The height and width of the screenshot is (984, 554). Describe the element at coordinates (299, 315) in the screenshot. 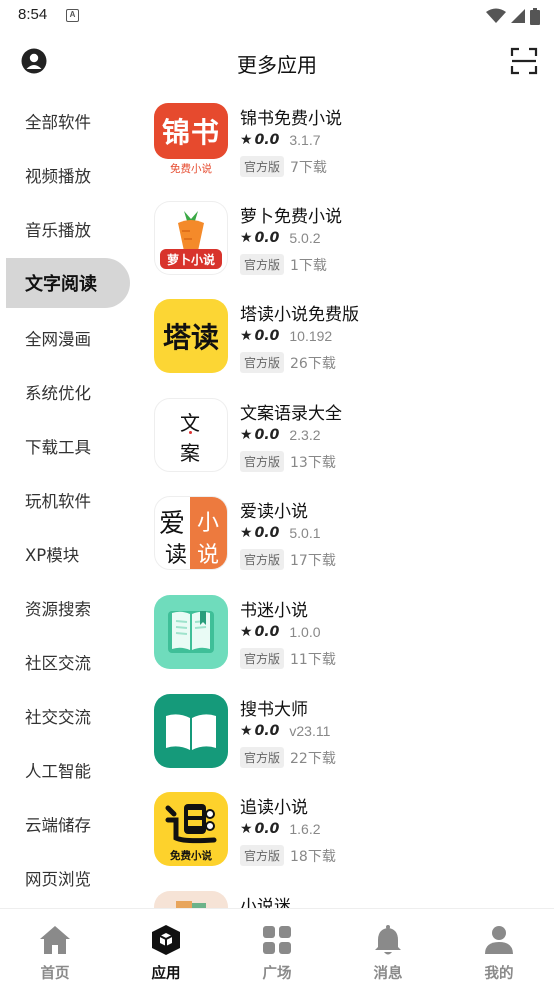

I see `app-name: 塔读小说免费版` at that location.